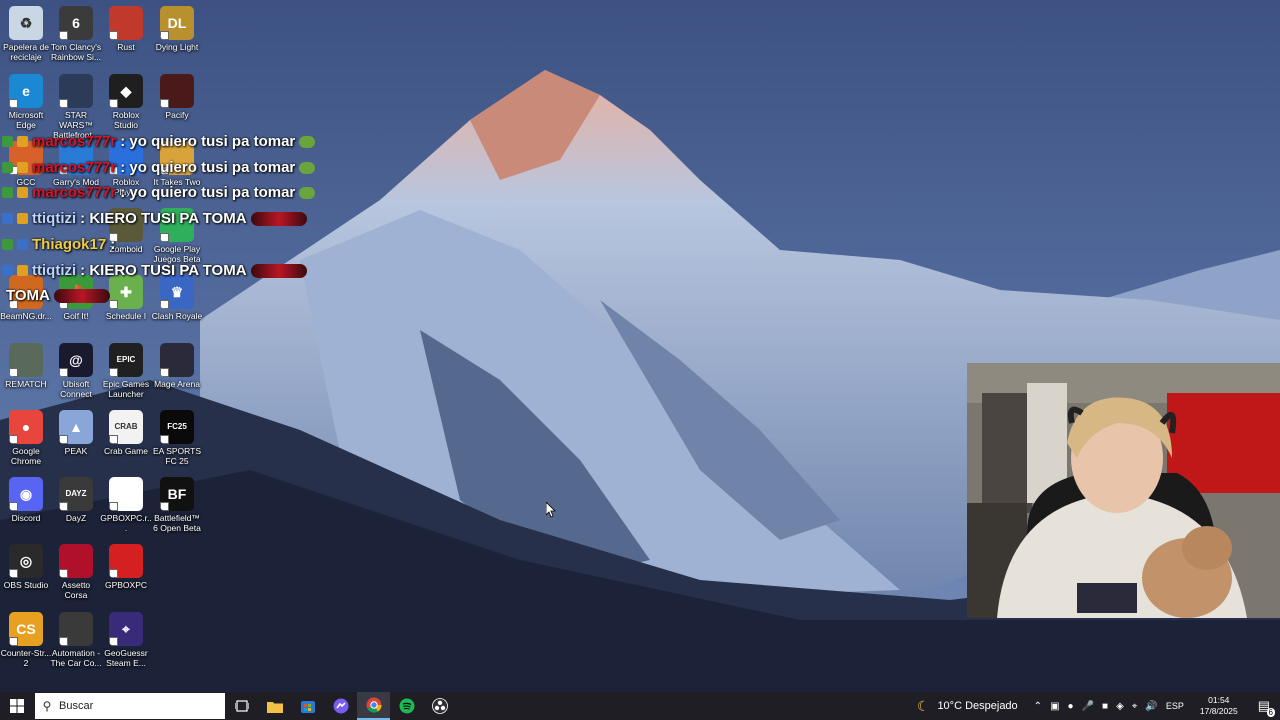 This screenshot has width=1280, height=720. I want to click on desktop-icon-label: Mage Arena, so click(177, 384).